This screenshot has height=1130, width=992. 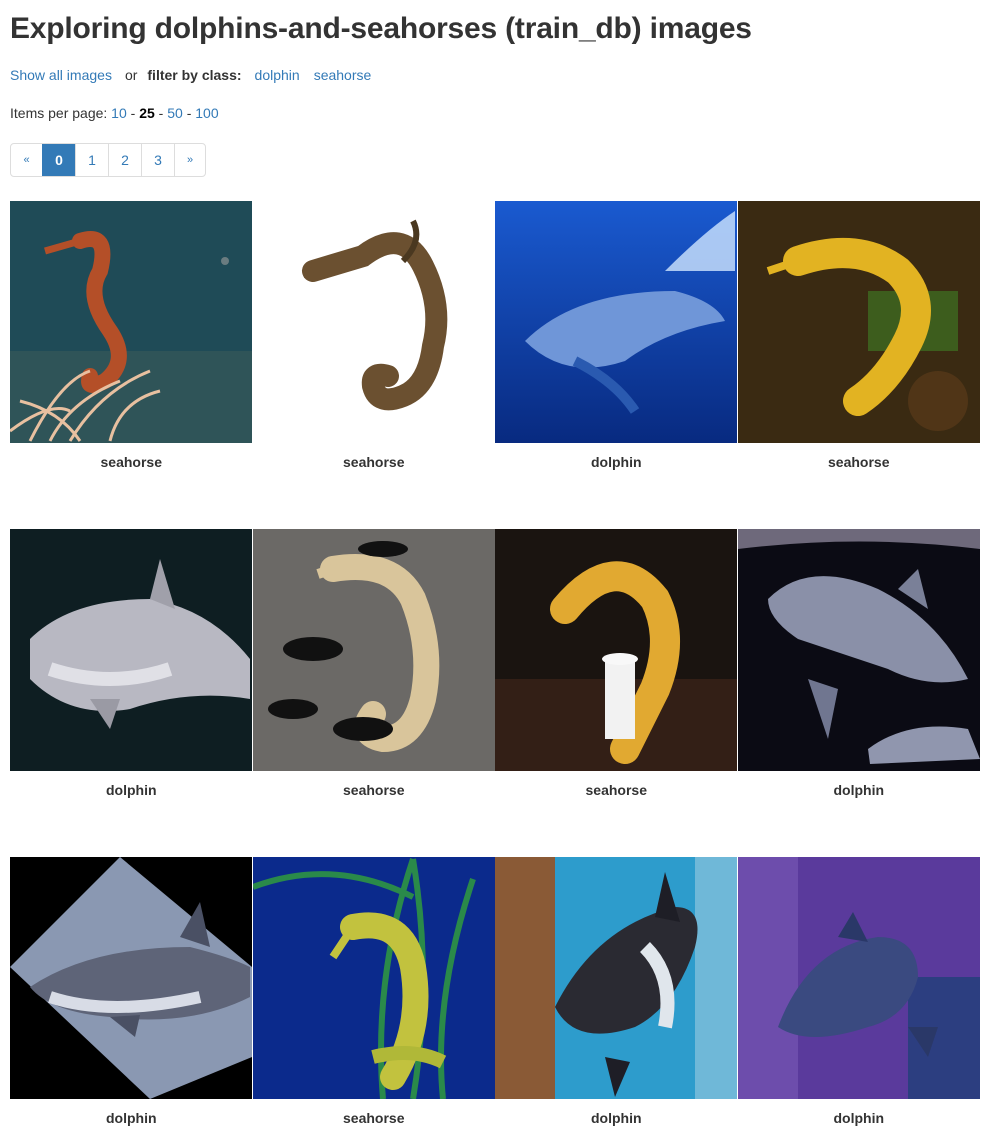 I want to click on per-page-25-selected: 25, so click(x=147, y=113).